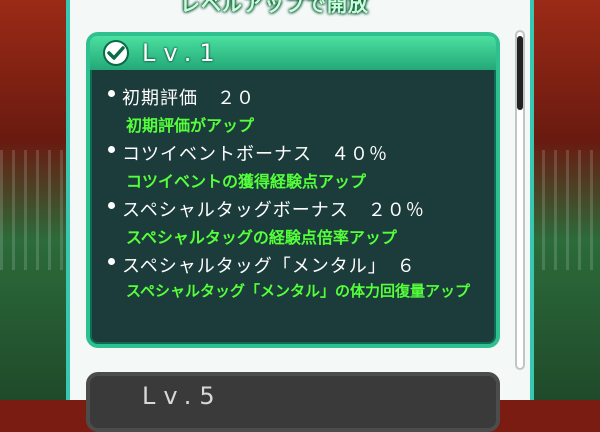 The height and width of the screenshot is (432, 600). What do you see at coordinates (273, 210) in the screenshot?
I see `bonus-name: スペシャルタッグボーナス ２０％` at bounding box center [273, 210].